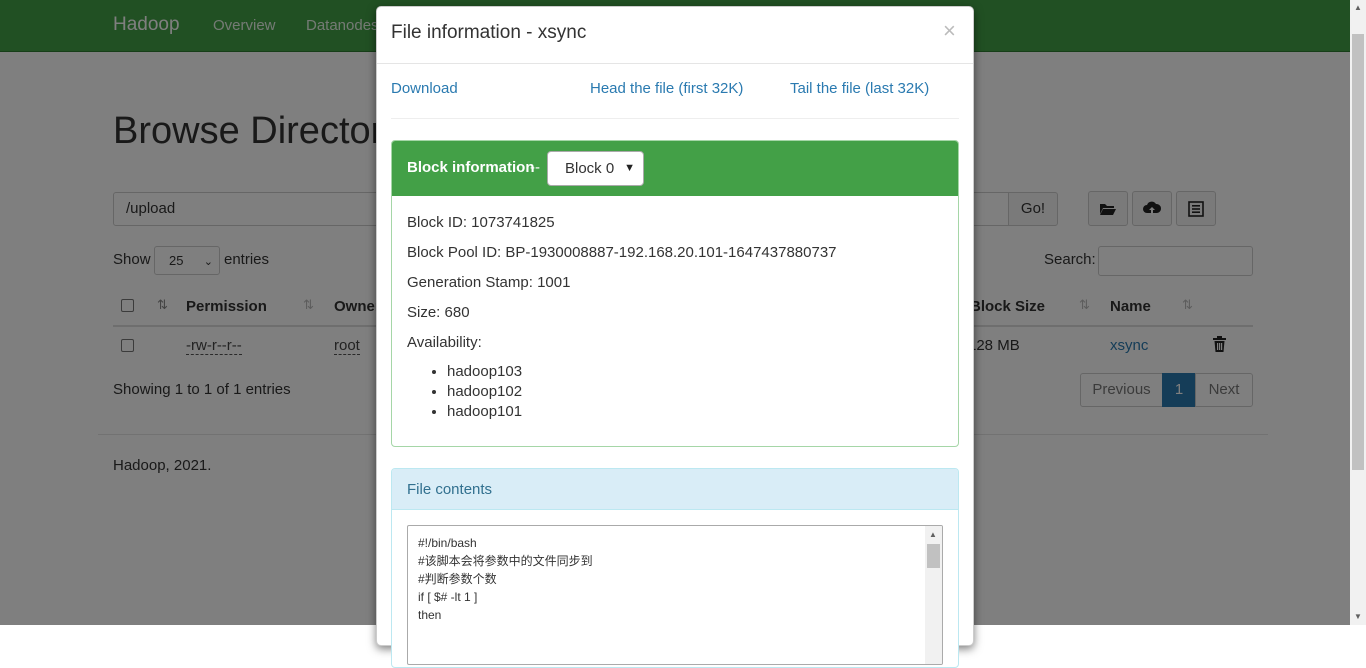 This screenshot has height=668, width=1366. What do you see at coordinates (424, 88) in the screenshot?
I see `download-link: Download` at bounding box center [424, 88].